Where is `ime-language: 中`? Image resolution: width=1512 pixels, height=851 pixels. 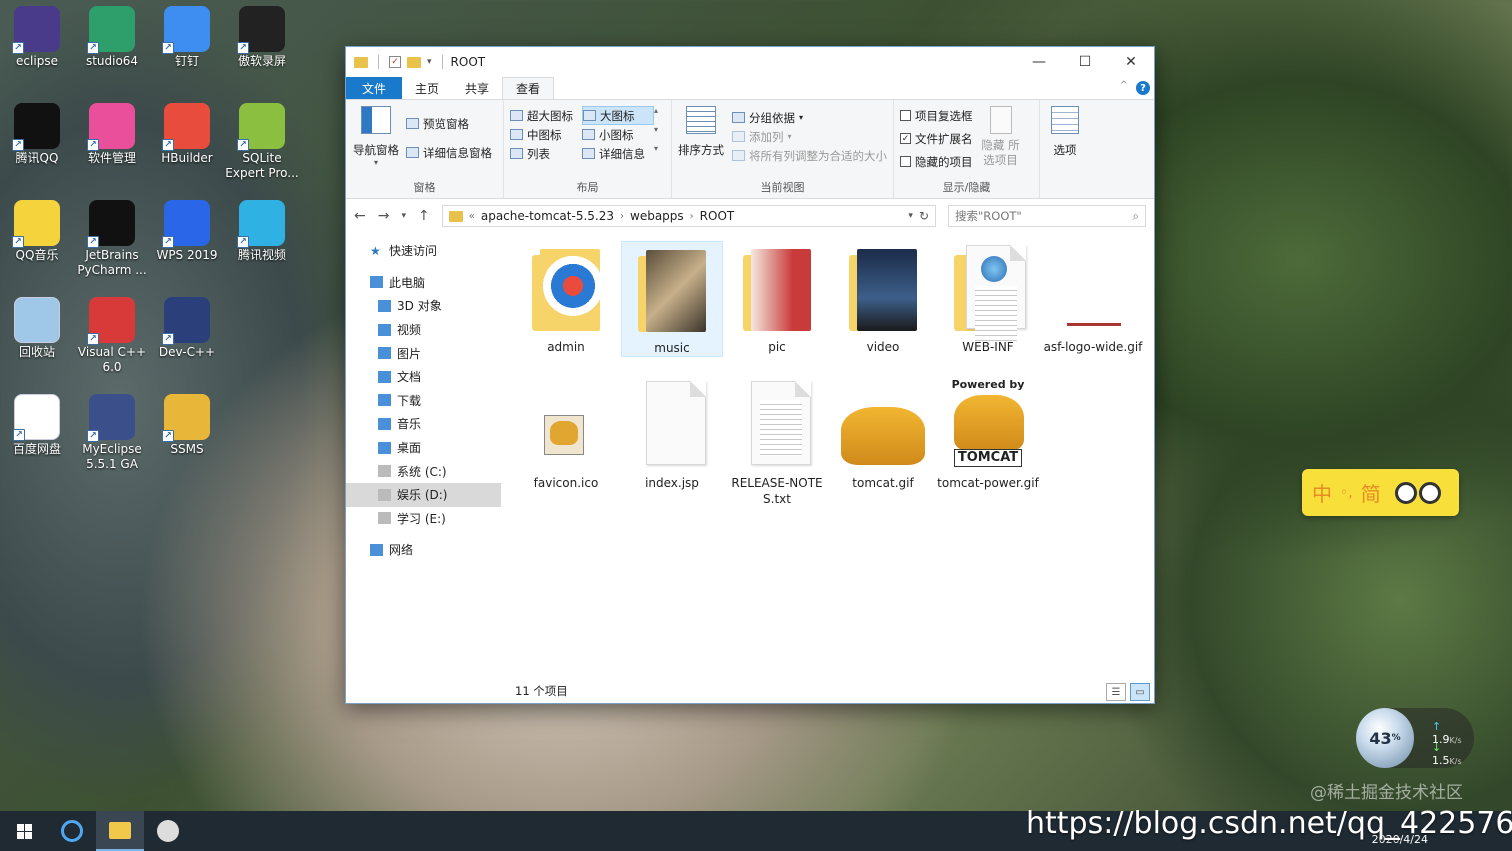 ime-language: 中 is located at coordinates (1322, 492).